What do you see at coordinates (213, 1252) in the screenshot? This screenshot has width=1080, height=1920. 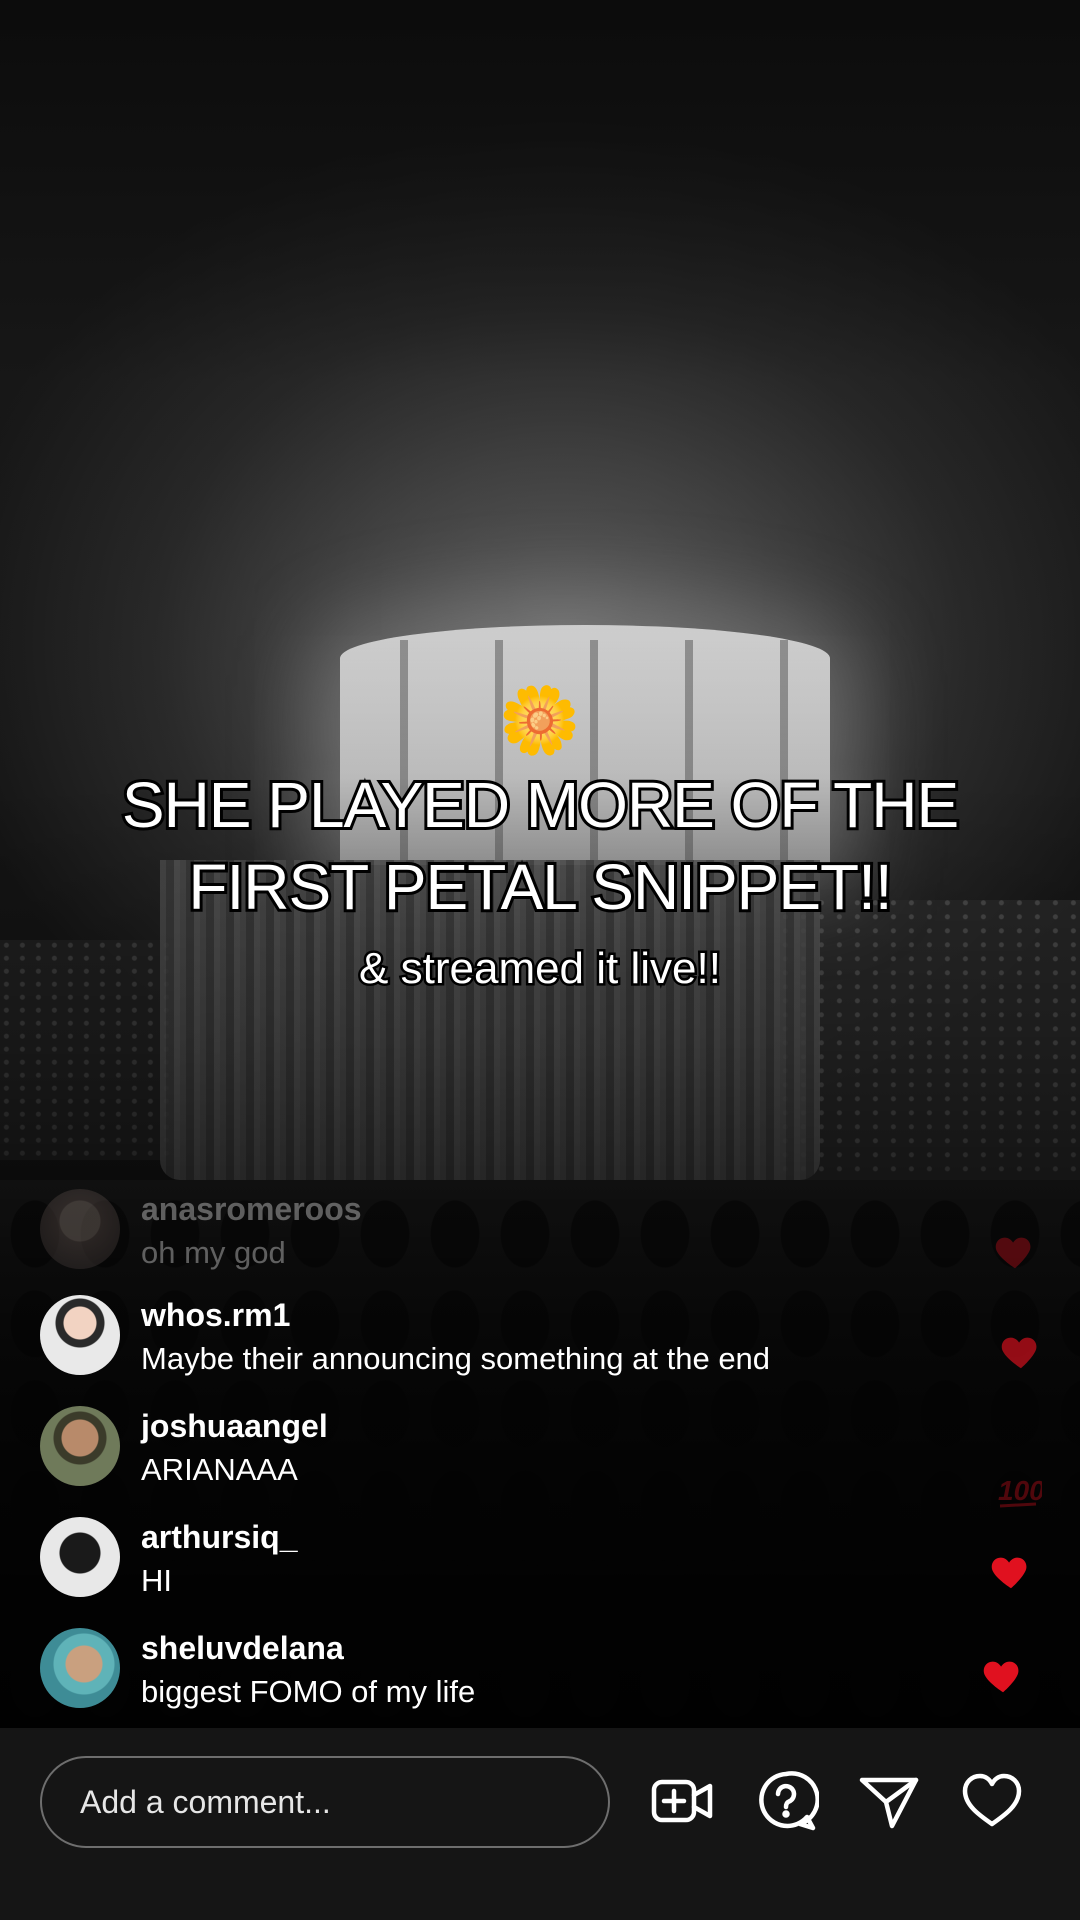 I see `comment-text: oh my god` at bounding box center [213, 1252].